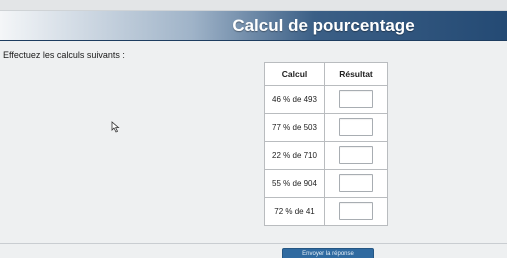 This screenshot has height=258, width=507. I want to click on table-row: 22 % de 710, so click(326, 155).